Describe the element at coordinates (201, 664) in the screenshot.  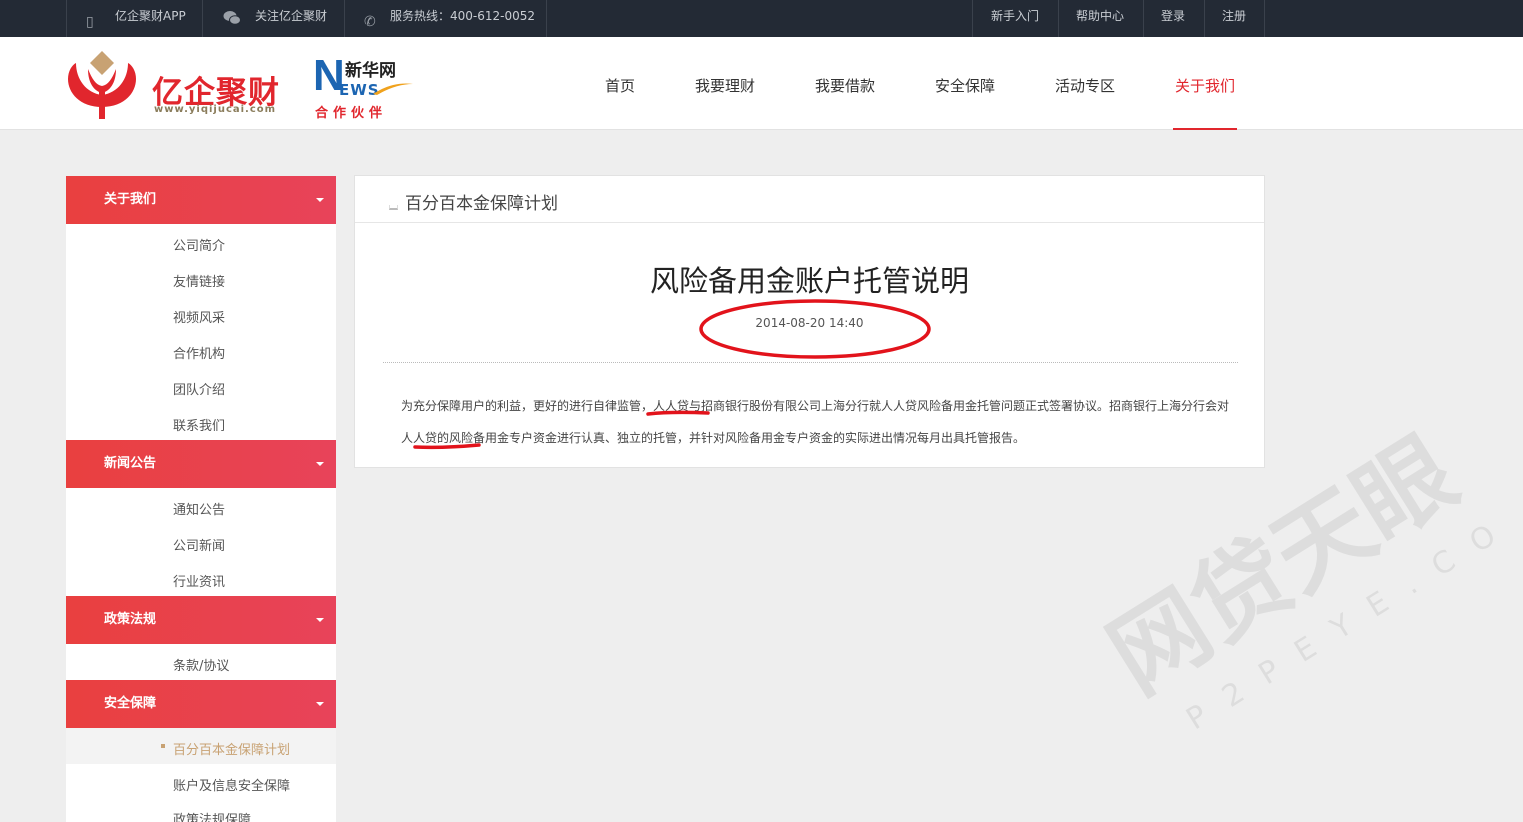
I see `sidebar-item-terms: 条款/协议` at that location.